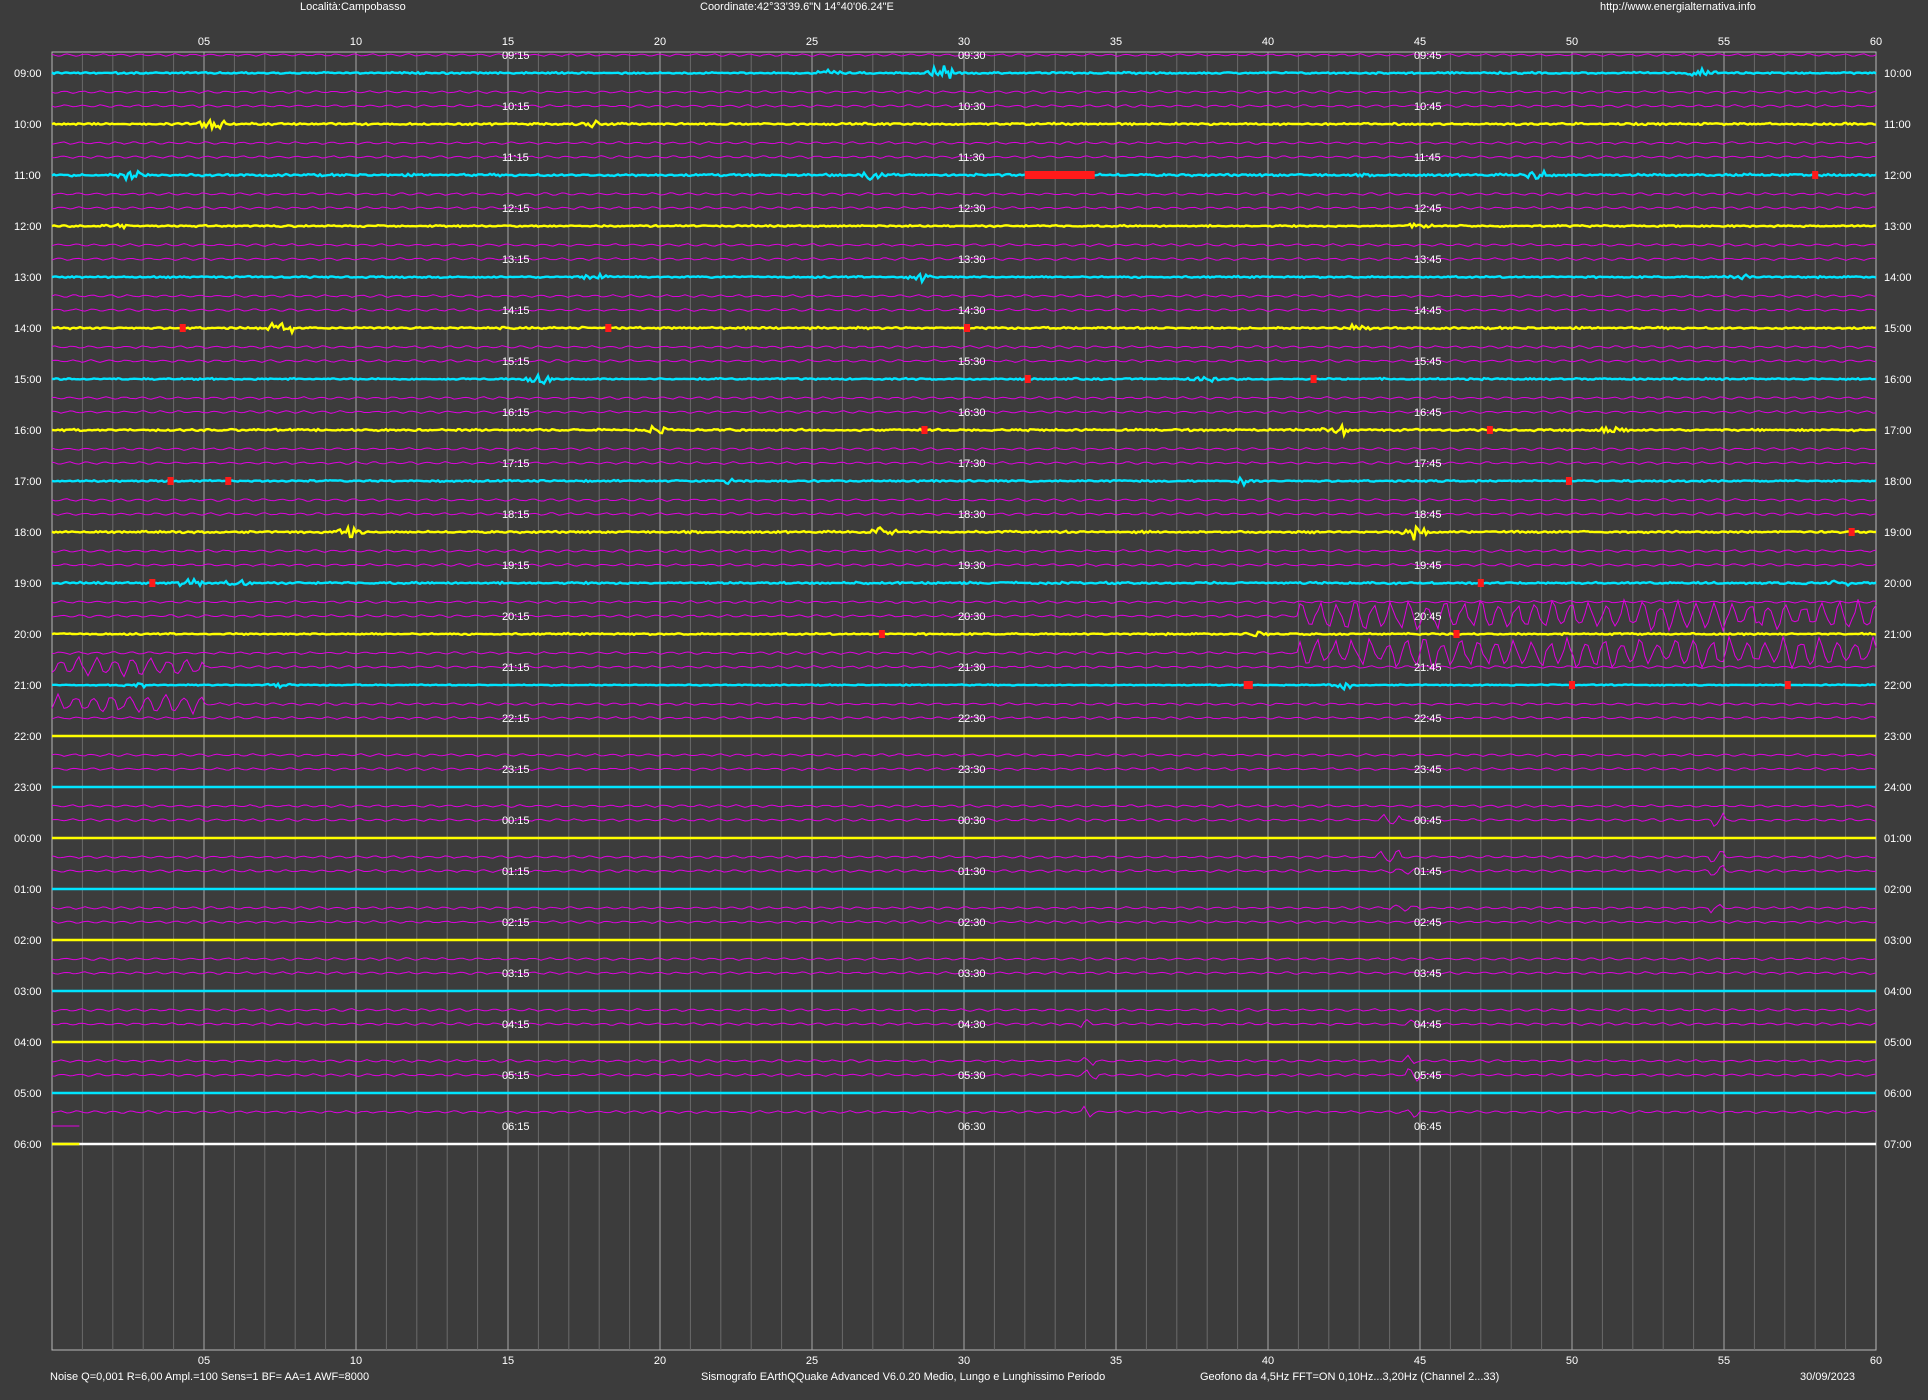 The image size is (1928, 1400). I want to click on quarter-time-label: 17:45, so click(1428, 464).